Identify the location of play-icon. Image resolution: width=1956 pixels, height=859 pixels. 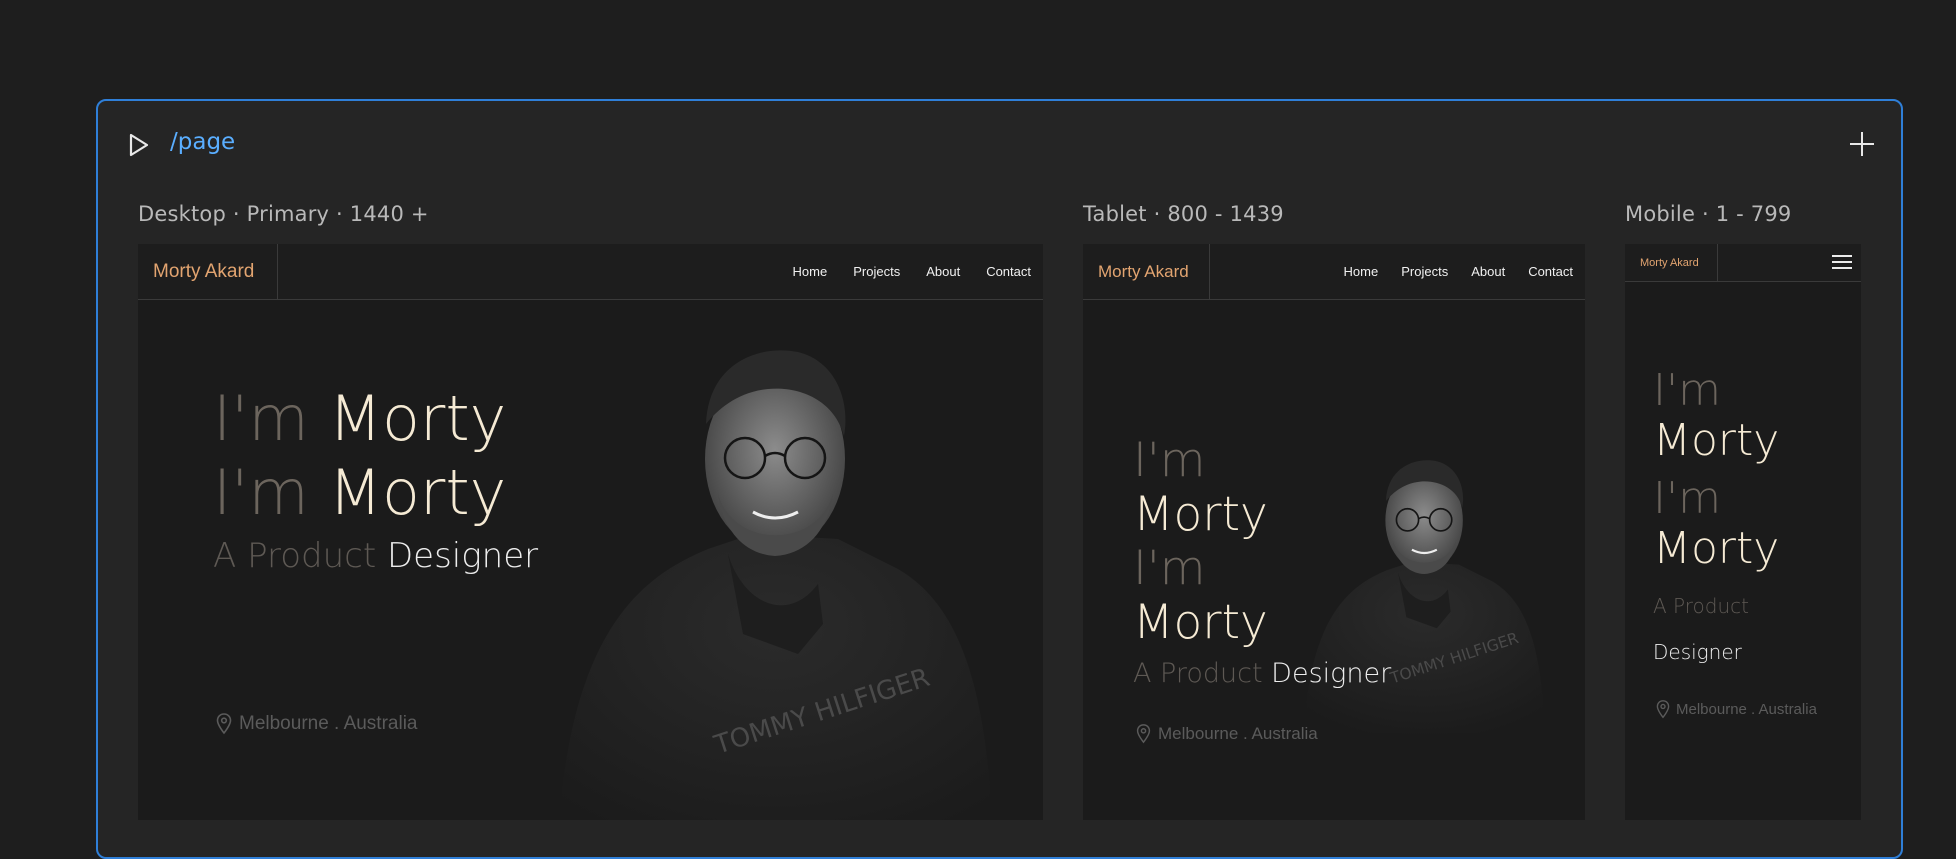
(138, 145).